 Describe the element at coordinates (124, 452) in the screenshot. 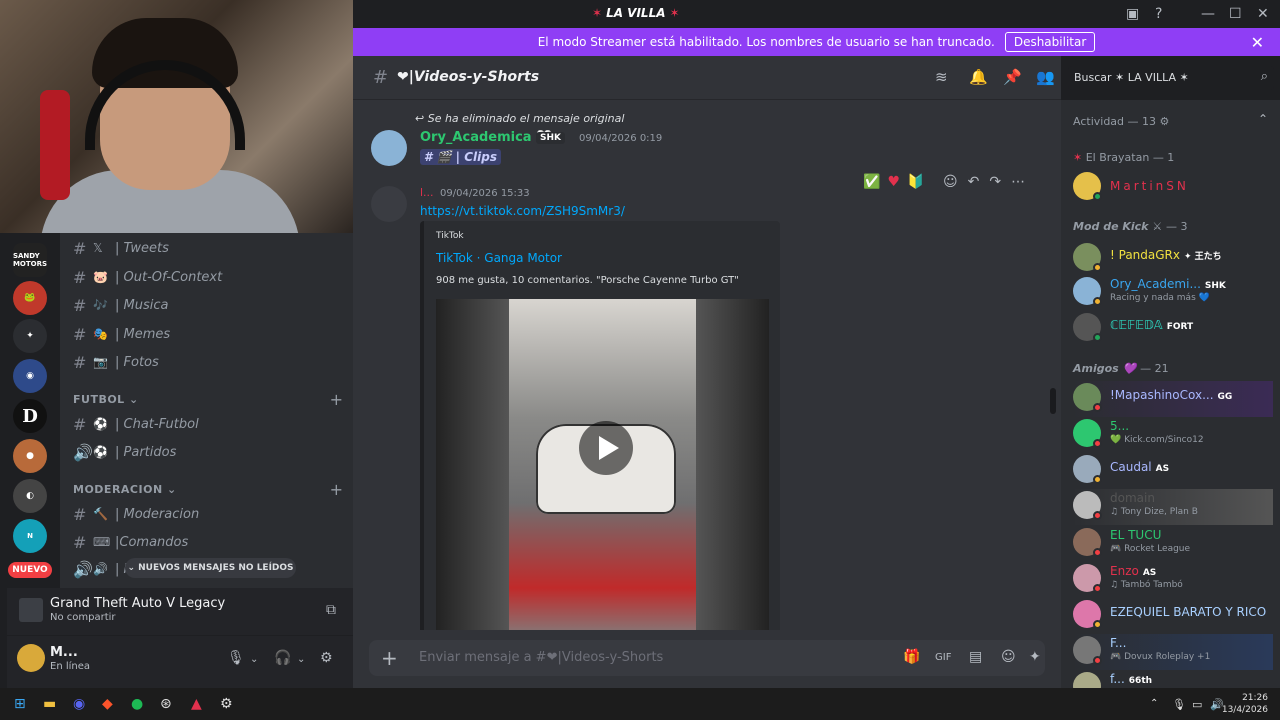

I see `channel-partidos: 🔊 ⚽ | Partidos` at that location.